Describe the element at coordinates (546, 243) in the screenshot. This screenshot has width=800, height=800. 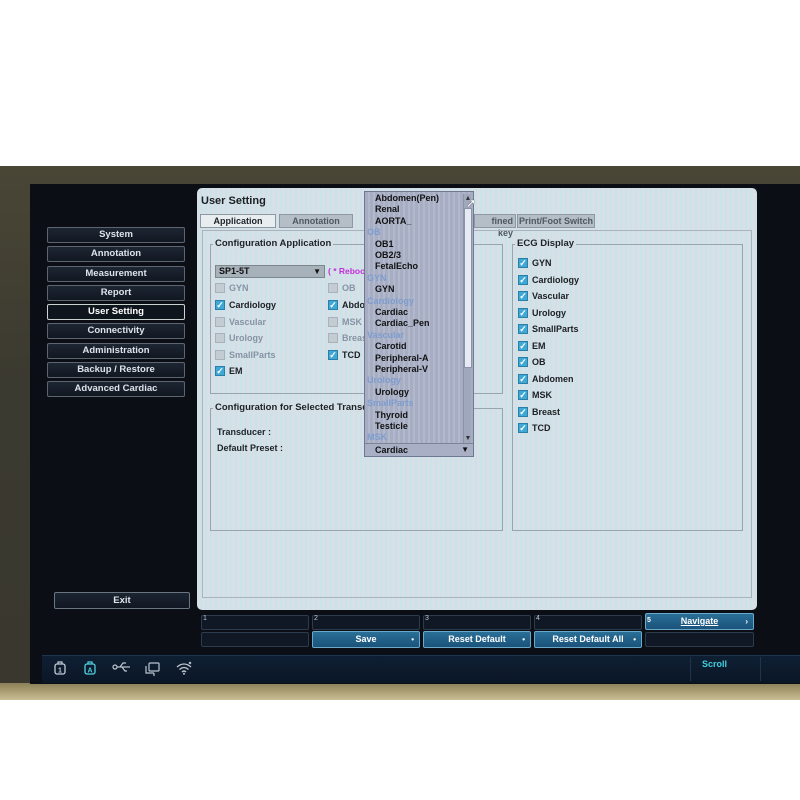
I see `group-title: ECG Display` at that location.